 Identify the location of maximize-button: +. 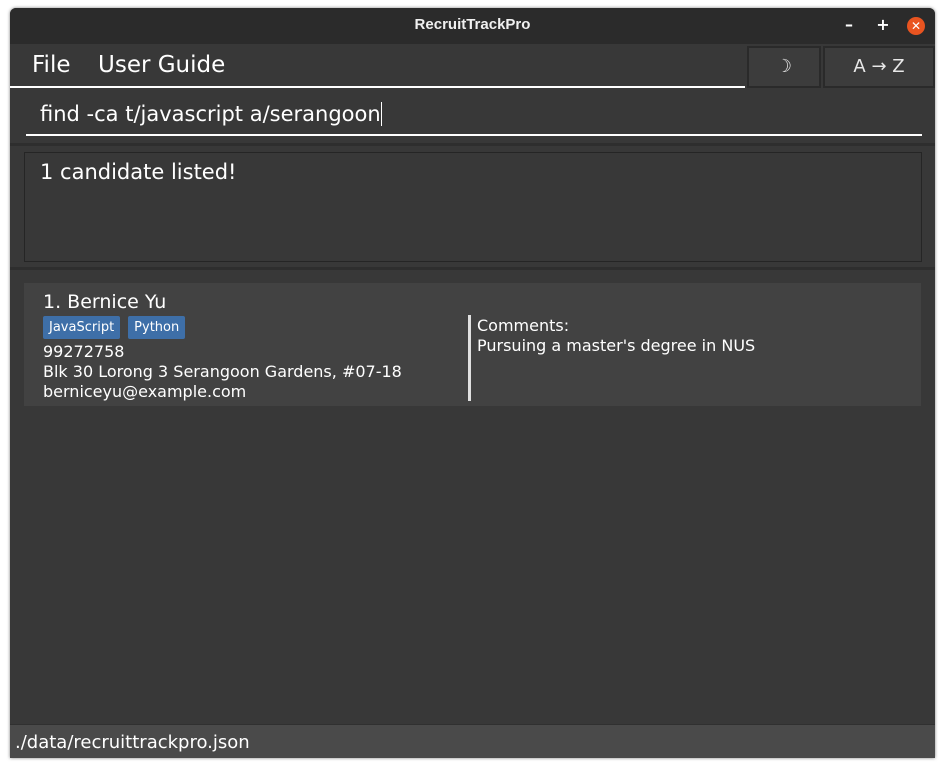
(883, 26).